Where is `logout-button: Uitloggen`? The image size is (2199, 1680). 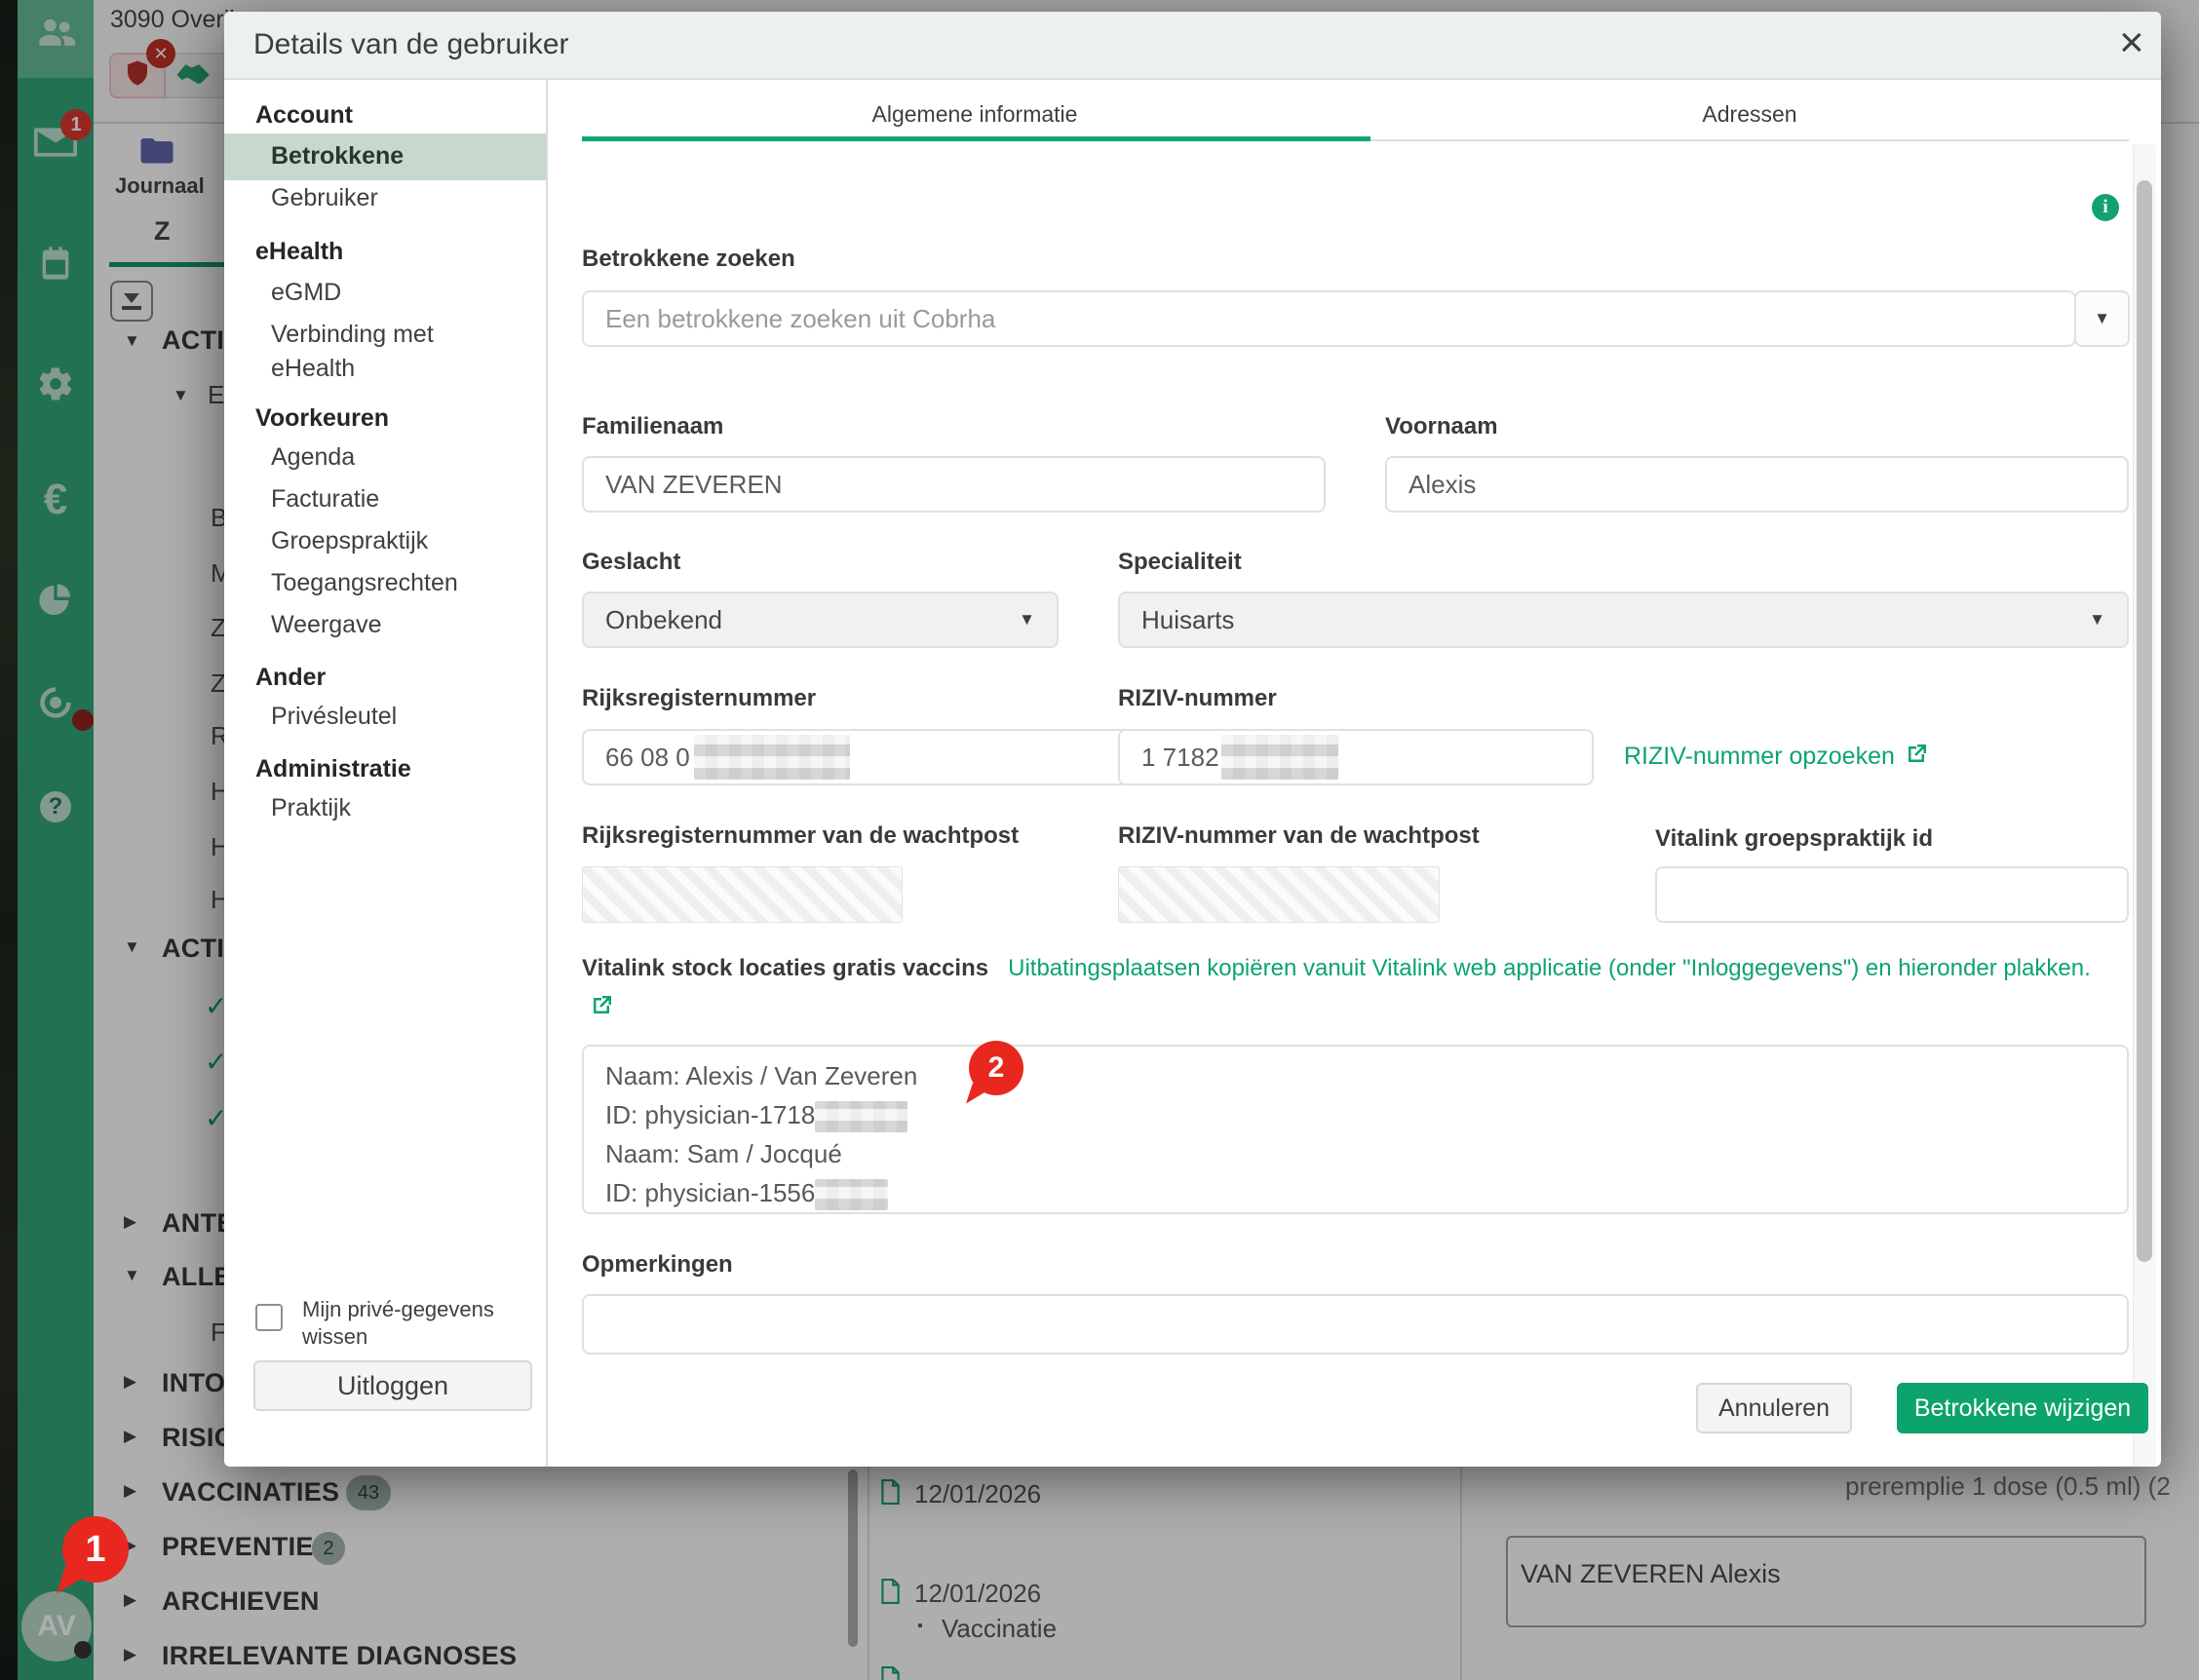
logout-button: Uitloggen is located at coordinates (392, 1385).